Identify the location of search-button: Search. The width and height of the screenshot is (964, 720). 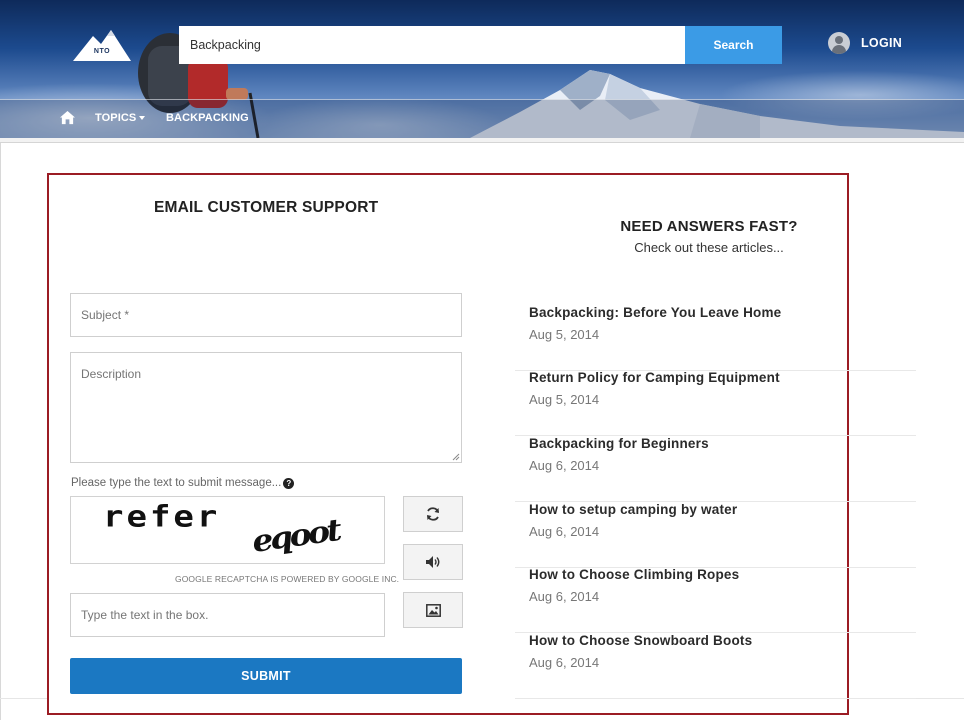
(733, 45).